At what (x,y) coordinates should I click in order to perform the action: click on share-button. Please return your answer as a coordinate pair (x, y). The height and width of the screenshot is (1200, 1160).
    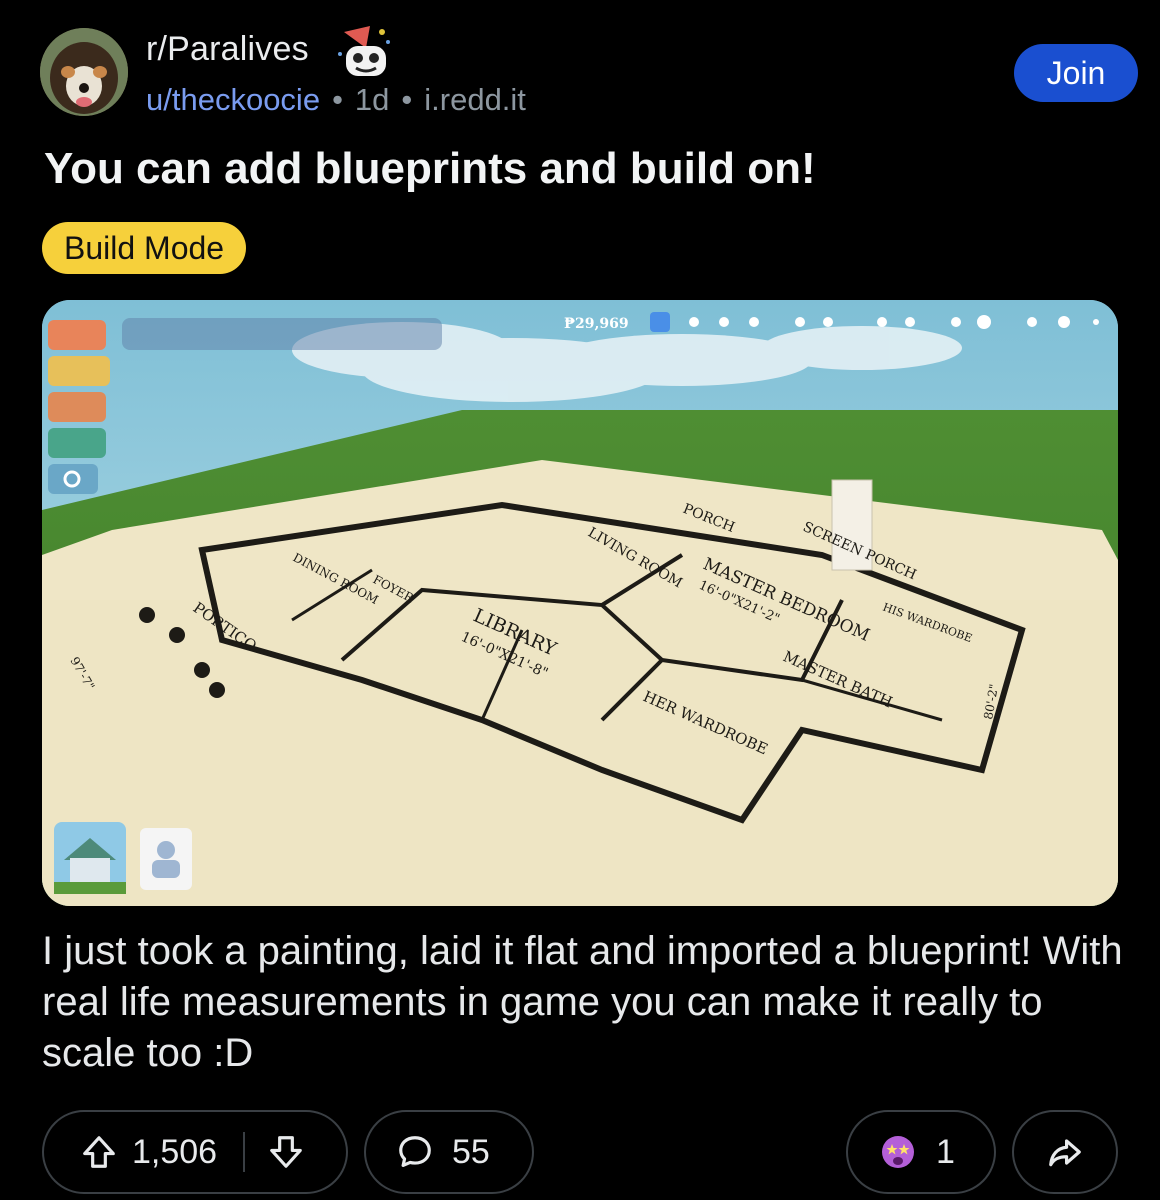
    Looking at the image, I should click on (1065, 1152).